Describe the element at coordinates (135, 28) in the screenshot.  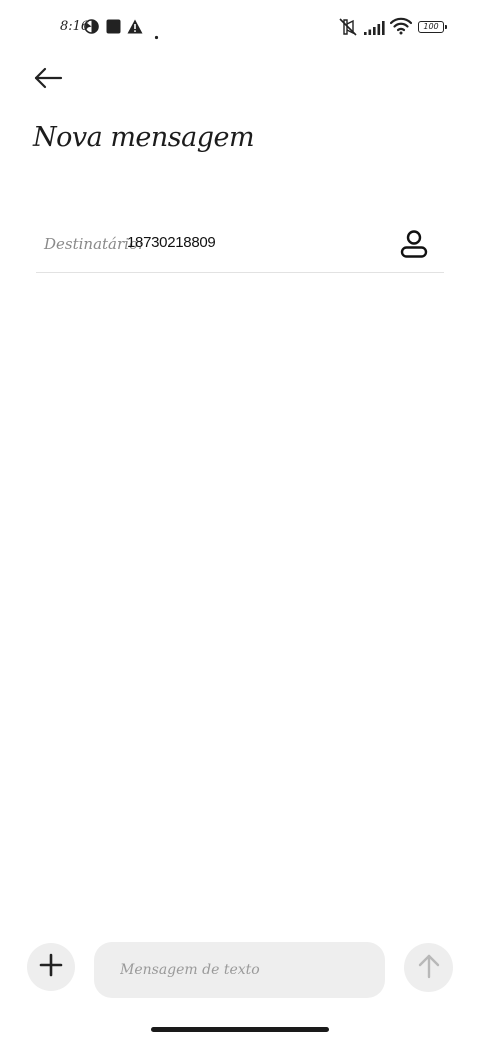
I see `warning-icon` at that location.